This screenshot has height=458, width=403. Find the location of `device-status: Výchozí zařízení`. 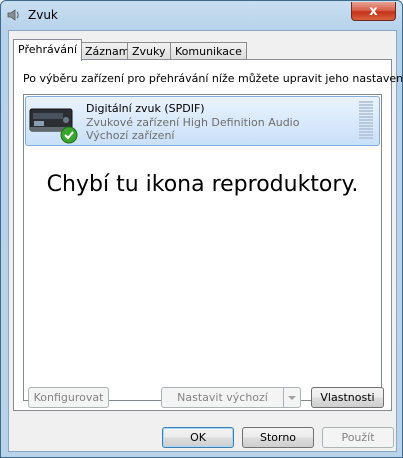

device-status: Výchozí zařízení is located at coordinates (130, 135).